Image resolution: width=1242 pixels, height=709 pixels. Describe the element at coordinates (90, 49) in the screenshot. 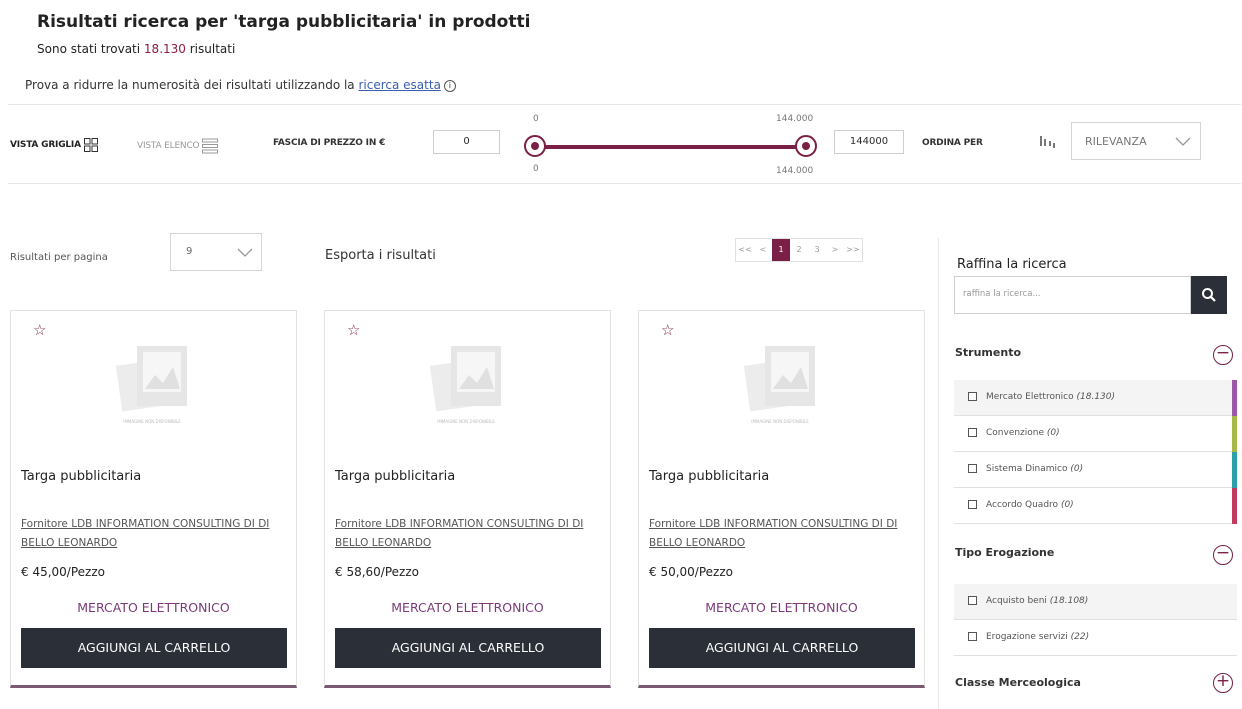

I see `found-prefix: Sono stati trovati` at that location.